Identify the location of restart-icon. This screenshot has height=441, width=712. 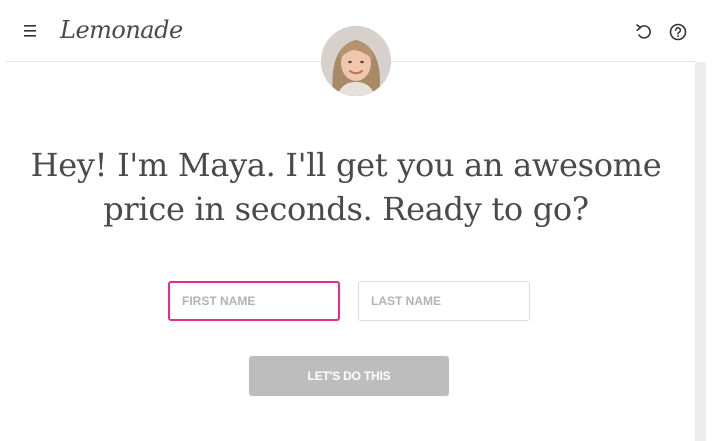
(644, 32).